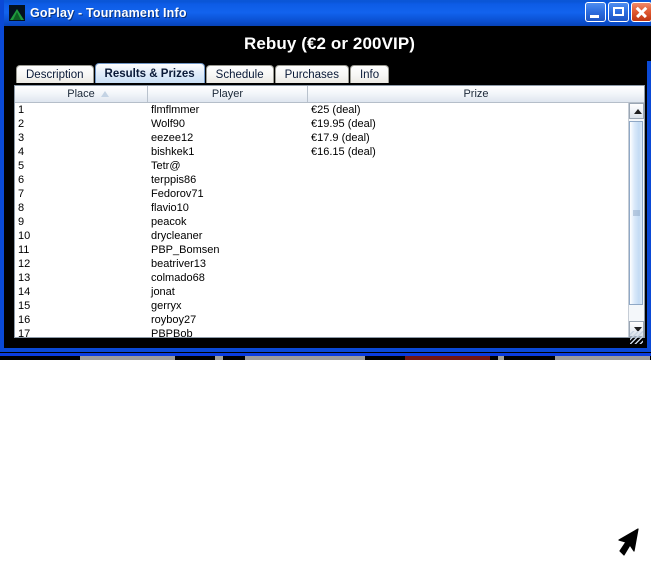 Image resolution: width=651 pixels, height=577 pixels. I want to click on cell-player: beatriver13, so click(179, 264).